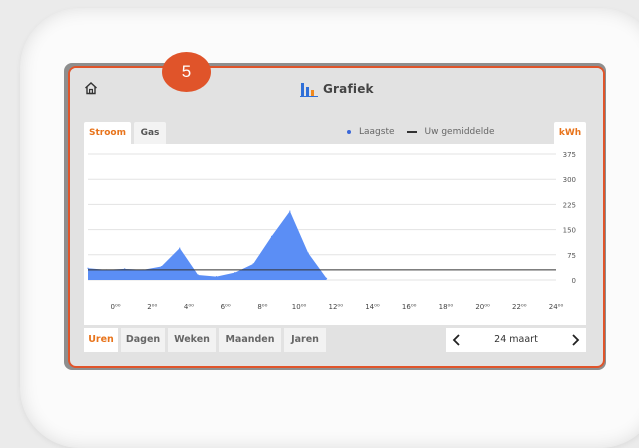 The height and width of the screenshot is (448, 639). I want to click on page-title: Grafiek, so click(348, 89).